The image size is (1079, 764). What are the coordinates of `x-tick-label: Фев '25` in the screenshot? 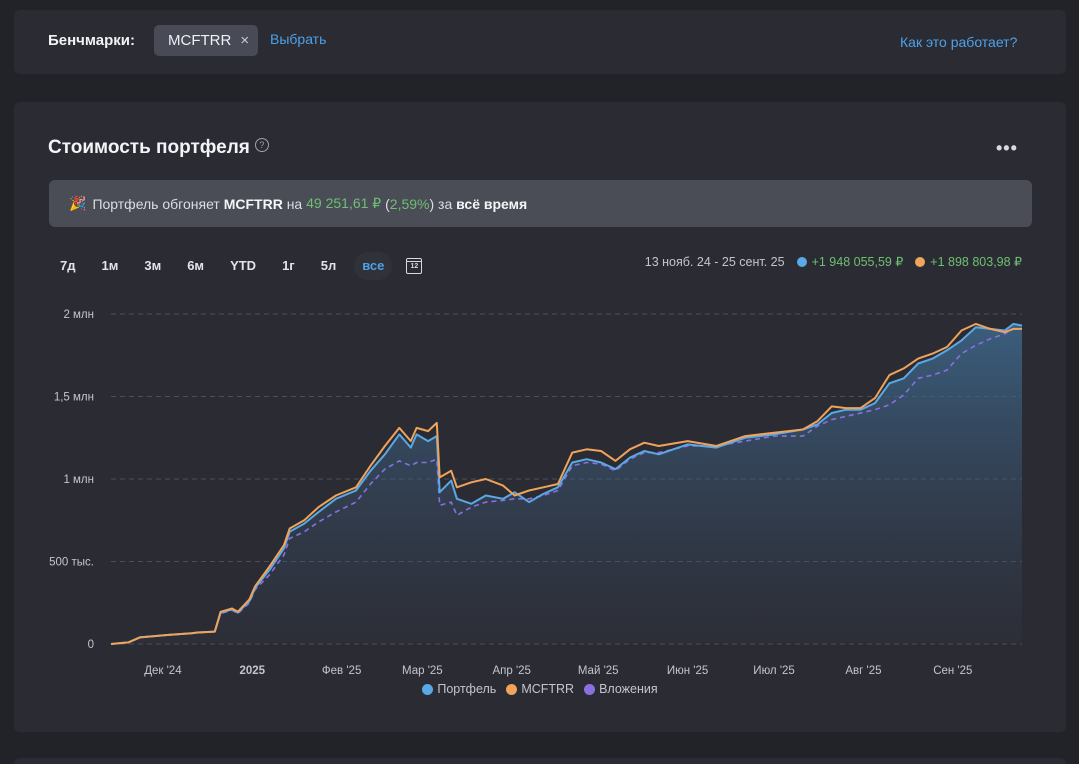 It's located at (341, 671).